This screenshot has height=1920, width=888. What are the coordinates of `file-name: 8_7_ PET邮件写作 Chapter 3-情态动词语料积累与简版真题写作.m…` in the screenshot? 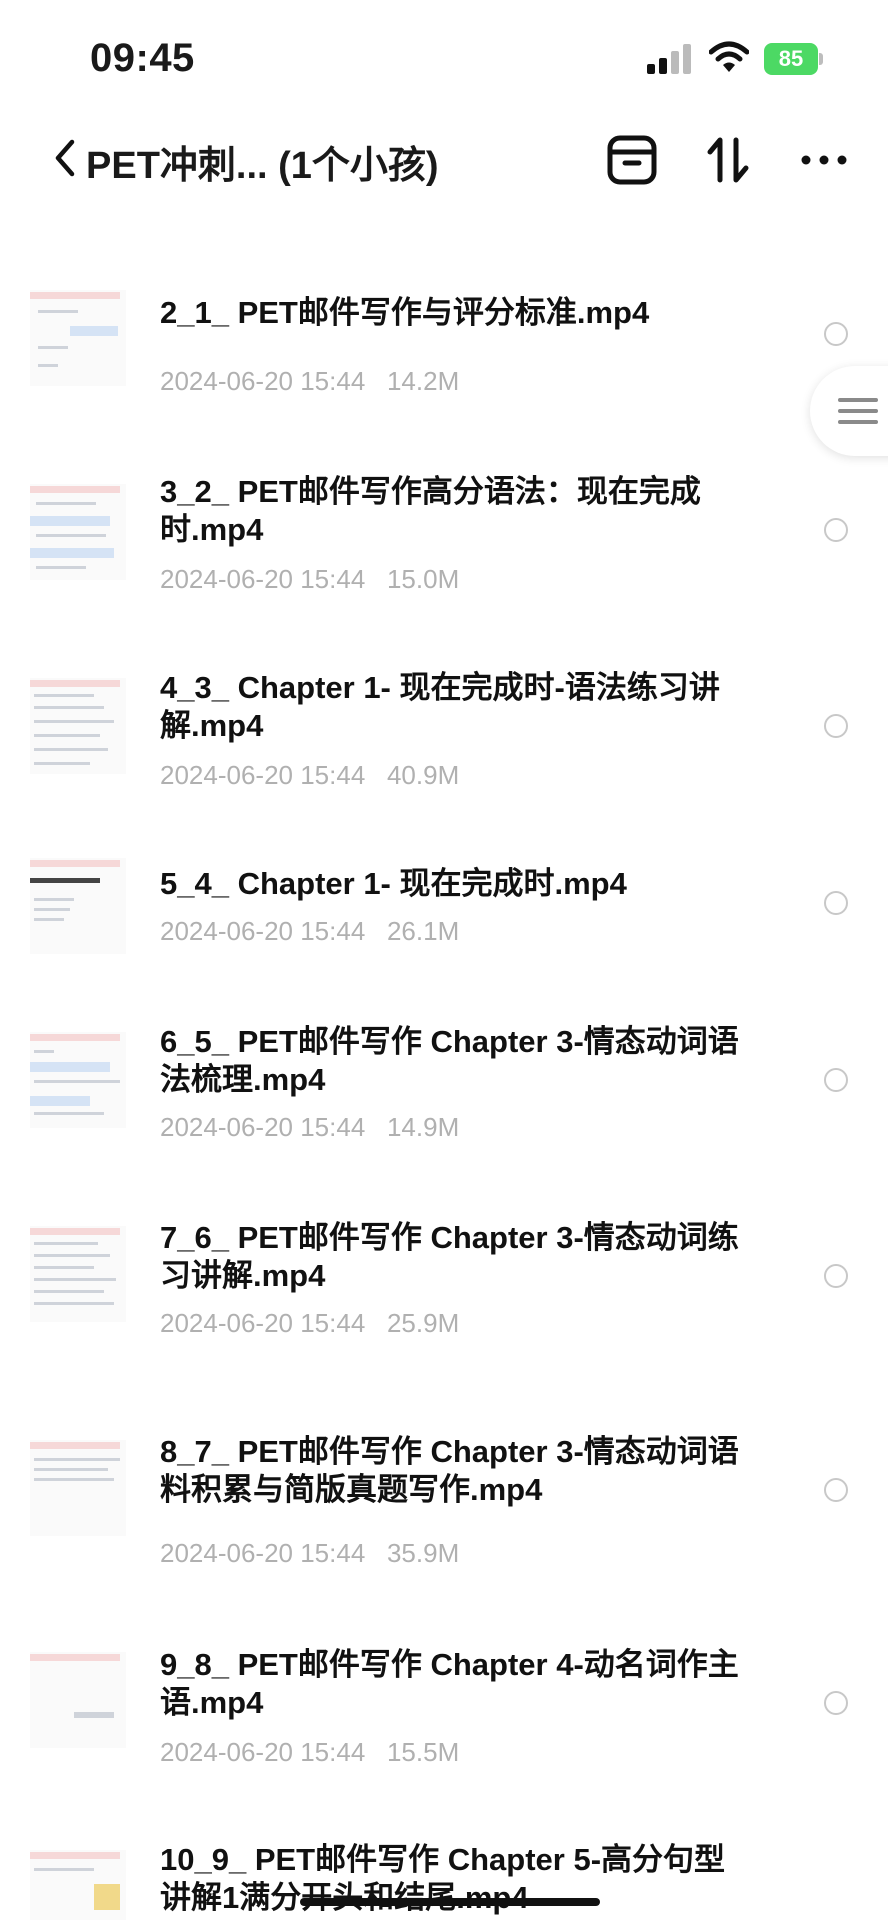 It's located at (449, 1470).